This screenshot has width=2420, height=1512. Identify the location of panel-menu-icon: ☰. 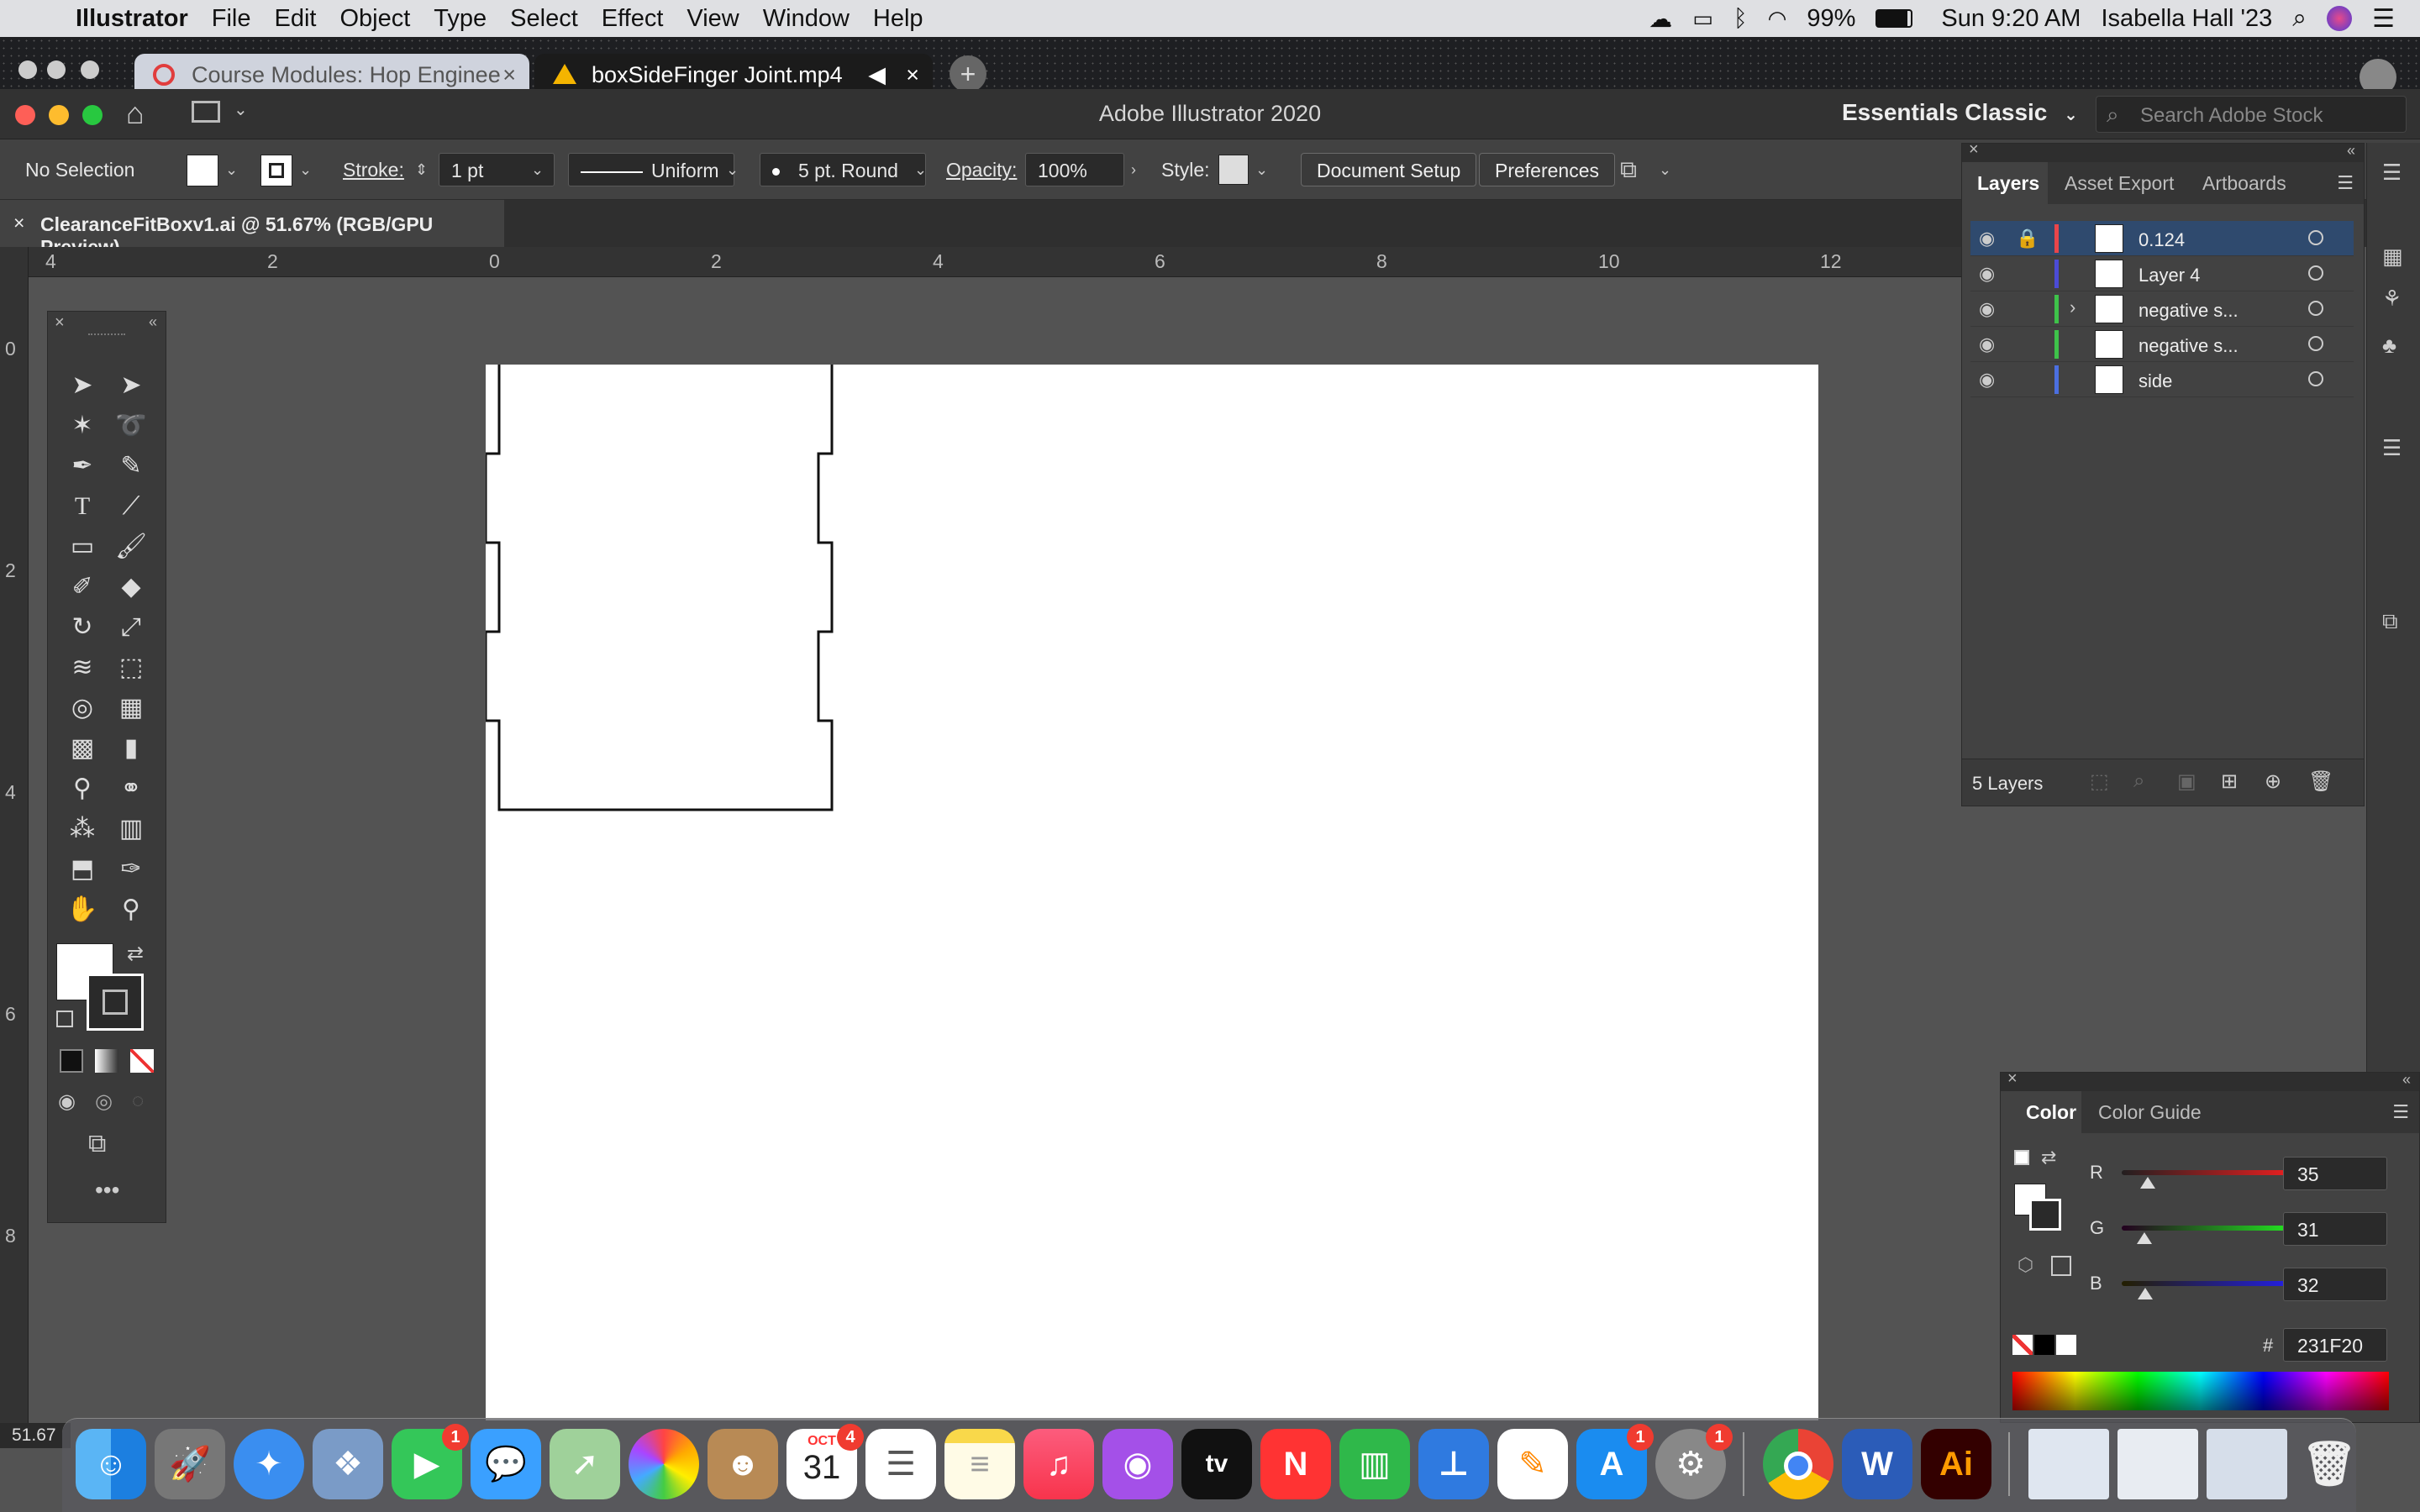
(2345, 183).